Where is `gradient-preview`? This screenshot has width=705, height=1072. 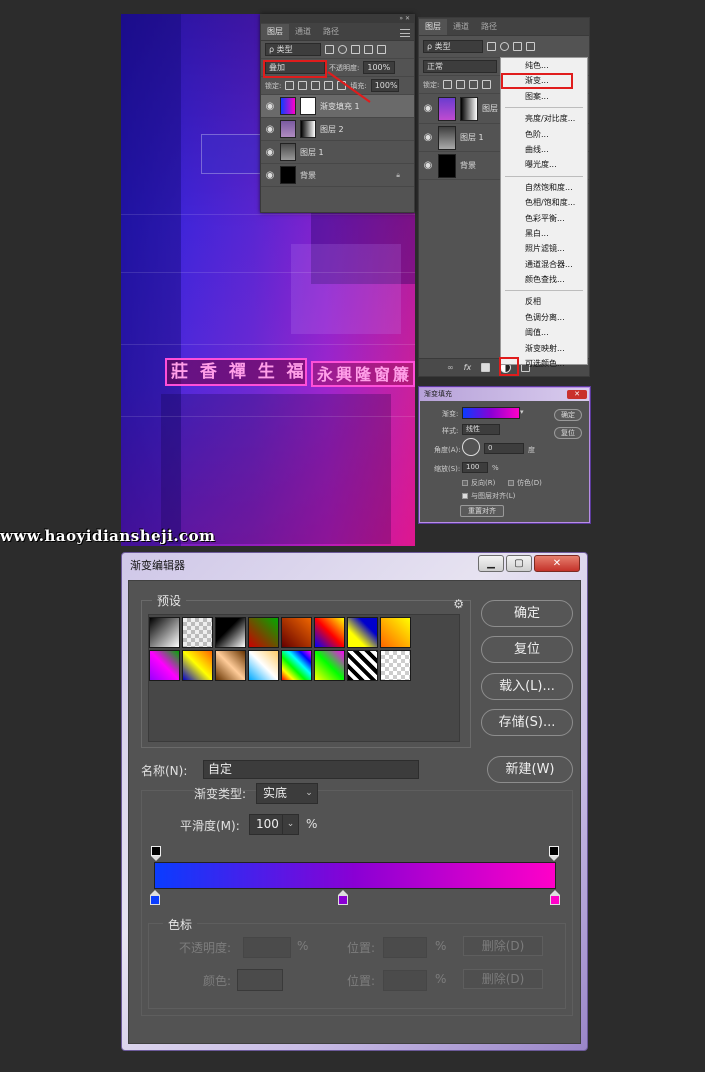 gradient-preview is located at coordinates (491, 413).